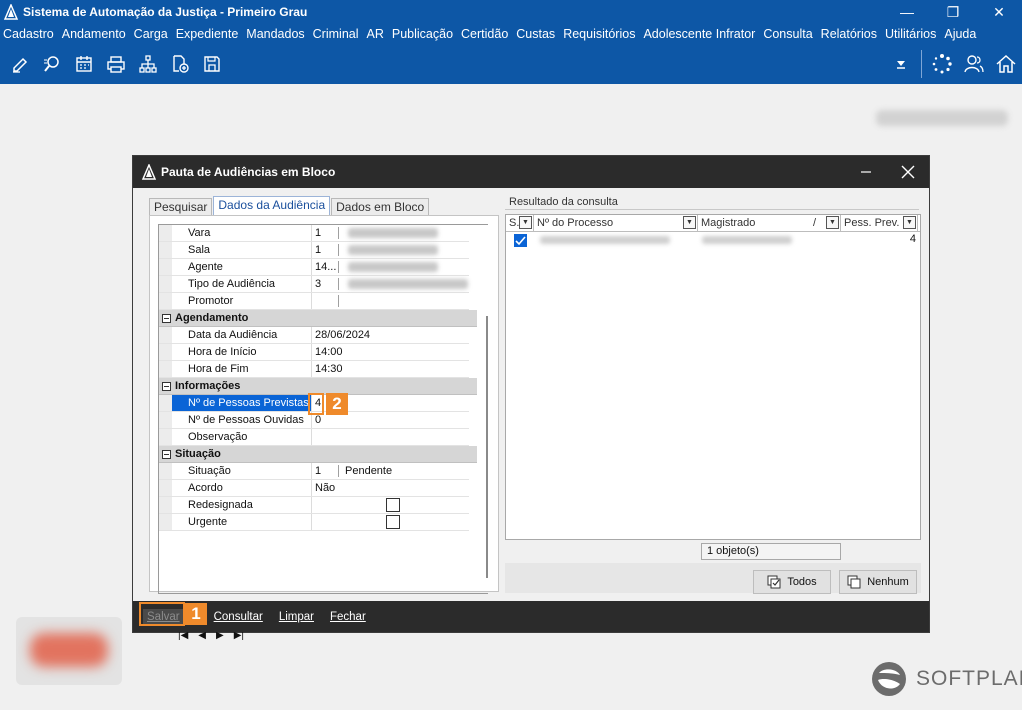 This screenshot has width=1022, height=710. What do you see at coordinates (180, 64) in the screenshot?
I see `add-document-icon` at bounding box center [180, 64].